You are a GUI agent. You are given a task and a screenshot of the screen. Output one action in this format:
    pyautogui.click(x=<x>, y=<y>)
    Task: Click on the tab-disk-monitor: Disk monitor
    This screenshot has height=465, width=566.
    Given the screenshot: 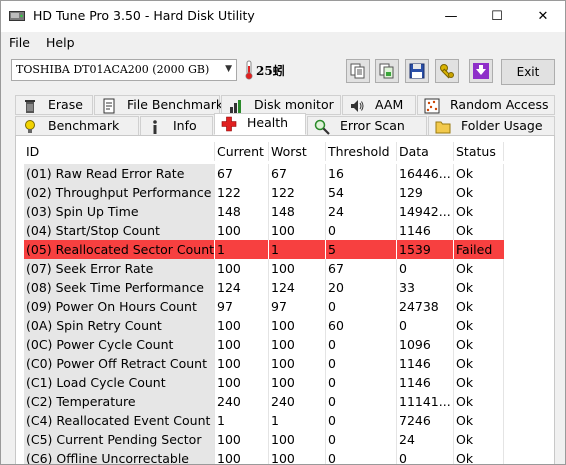 What is the action you would take?
    pyautogui.click(x=281, y=105)
    